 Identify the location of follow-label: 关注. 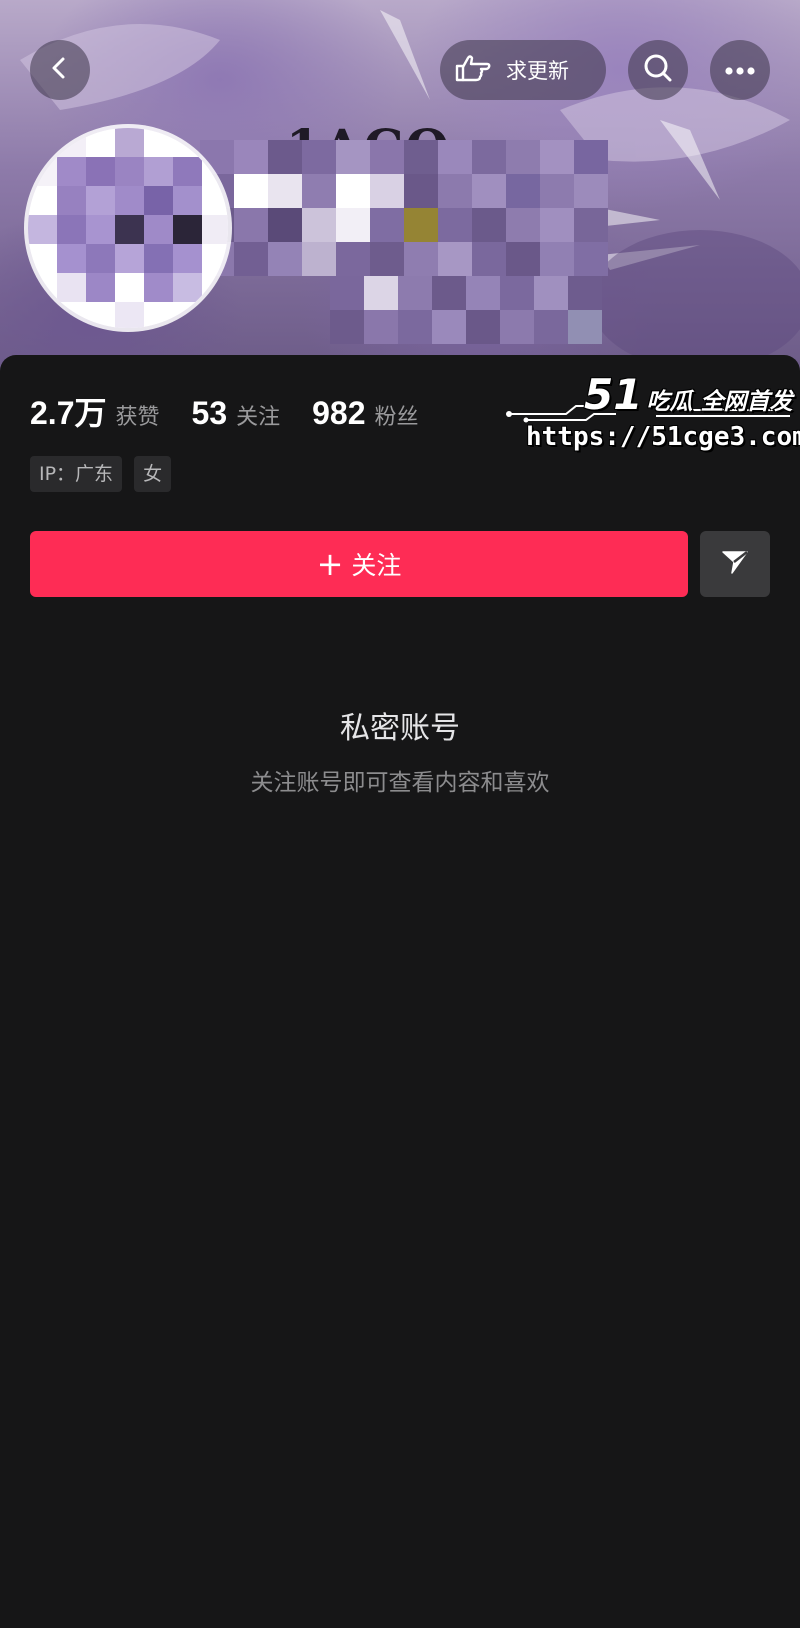
(376, 565).